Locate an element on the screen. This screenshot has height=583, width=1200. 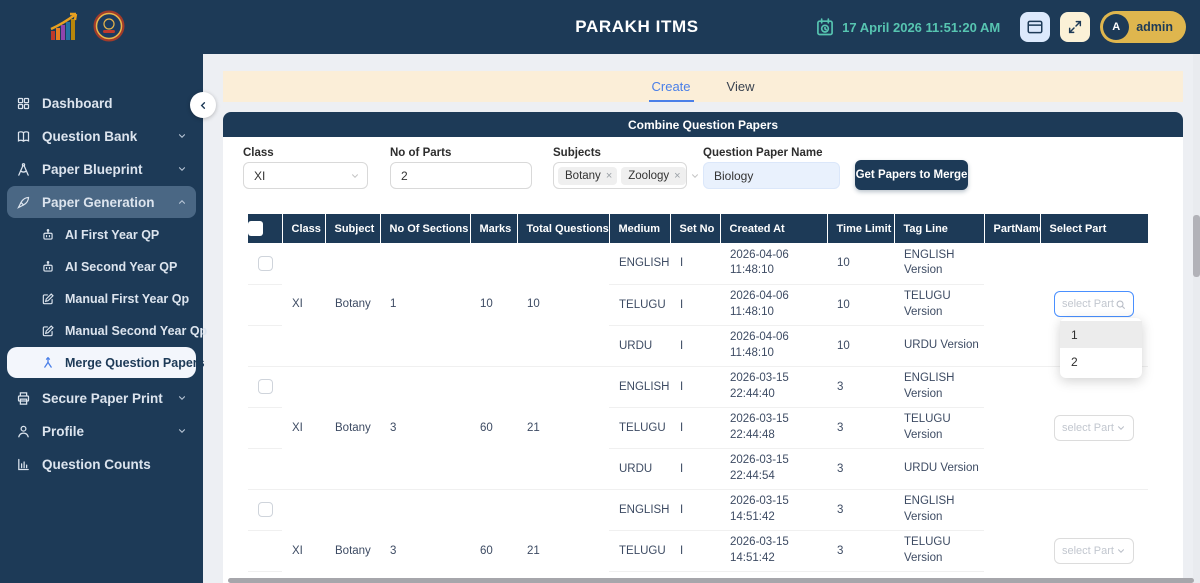
sidebar-label: Question Bank is located at coordinates (90, 136).